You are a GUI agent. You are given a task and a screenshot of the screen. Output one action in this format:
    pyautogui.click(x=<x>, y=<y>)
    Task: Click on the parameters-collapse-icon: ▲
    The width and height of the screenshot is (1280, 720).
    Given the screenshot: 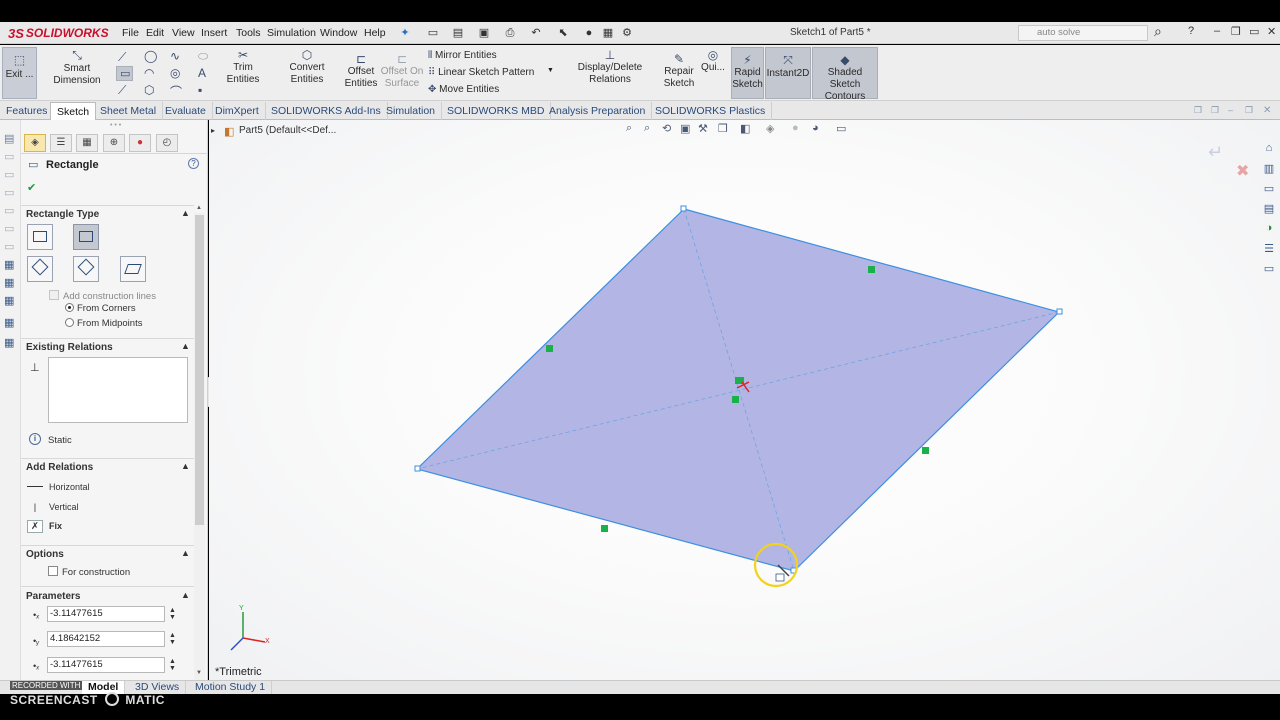 What is the action you would take?
    pyautogui.click(x=185, y=595)
    